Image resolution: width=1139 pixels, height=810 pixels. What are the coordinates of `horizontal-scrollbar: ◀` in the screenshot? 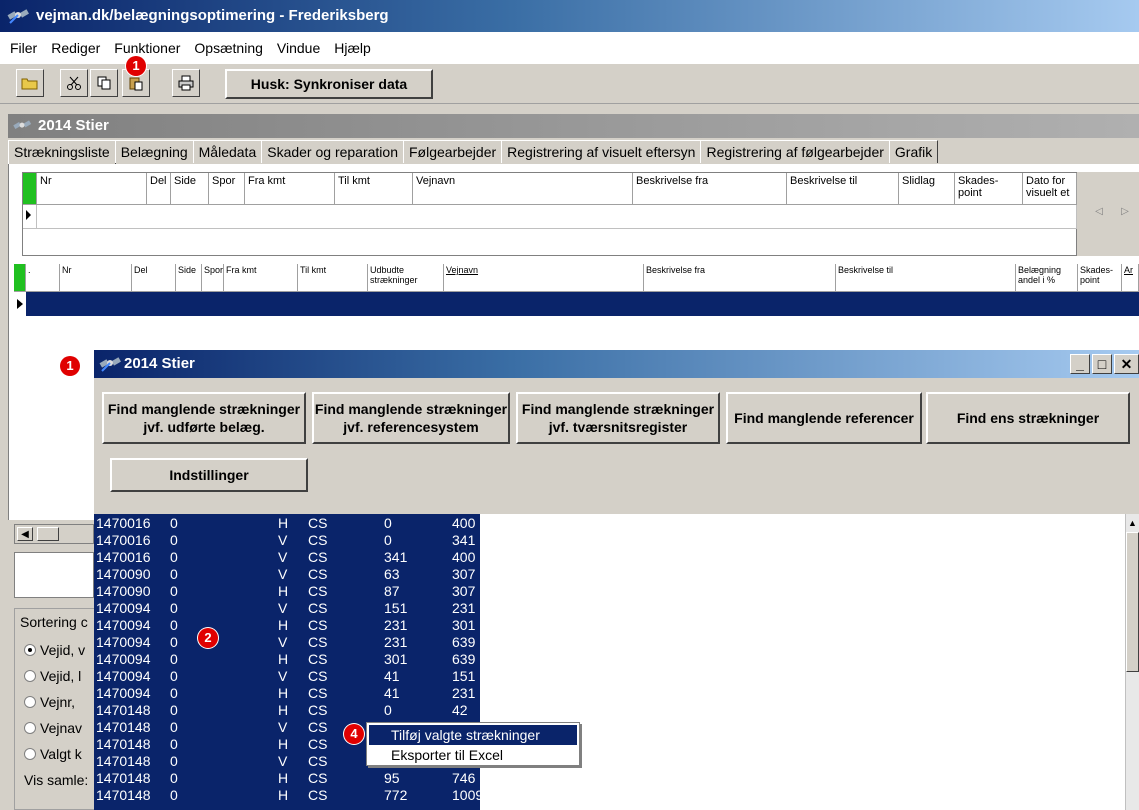 It's located at (54, 534).